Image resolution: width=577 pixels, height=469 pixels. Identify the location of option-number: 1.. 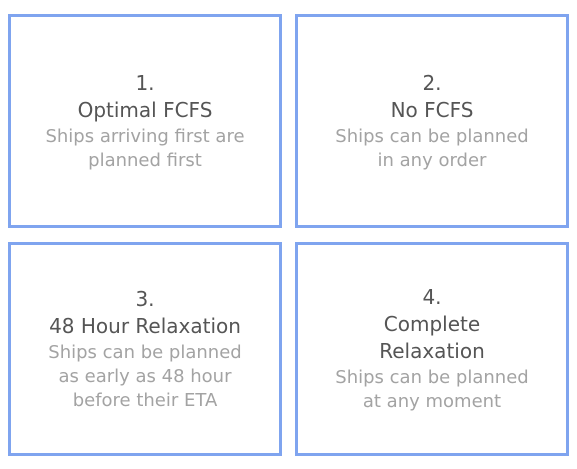
(145, 82).